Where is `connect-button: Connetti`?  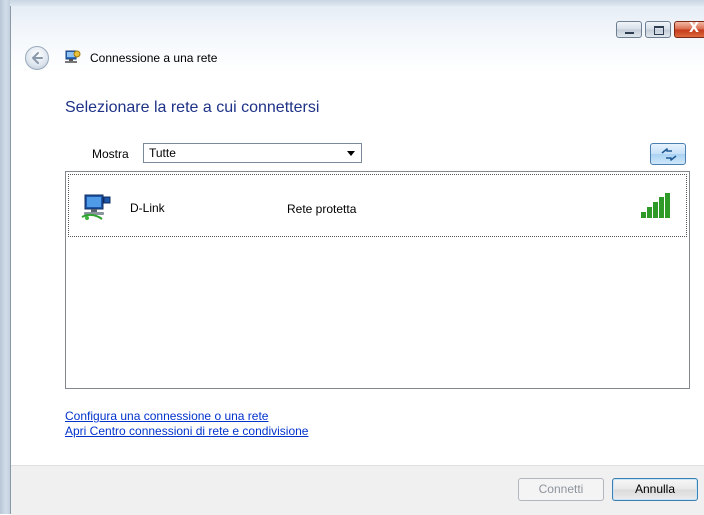
connect-button: Connetti is located at coordinates (561, 489).